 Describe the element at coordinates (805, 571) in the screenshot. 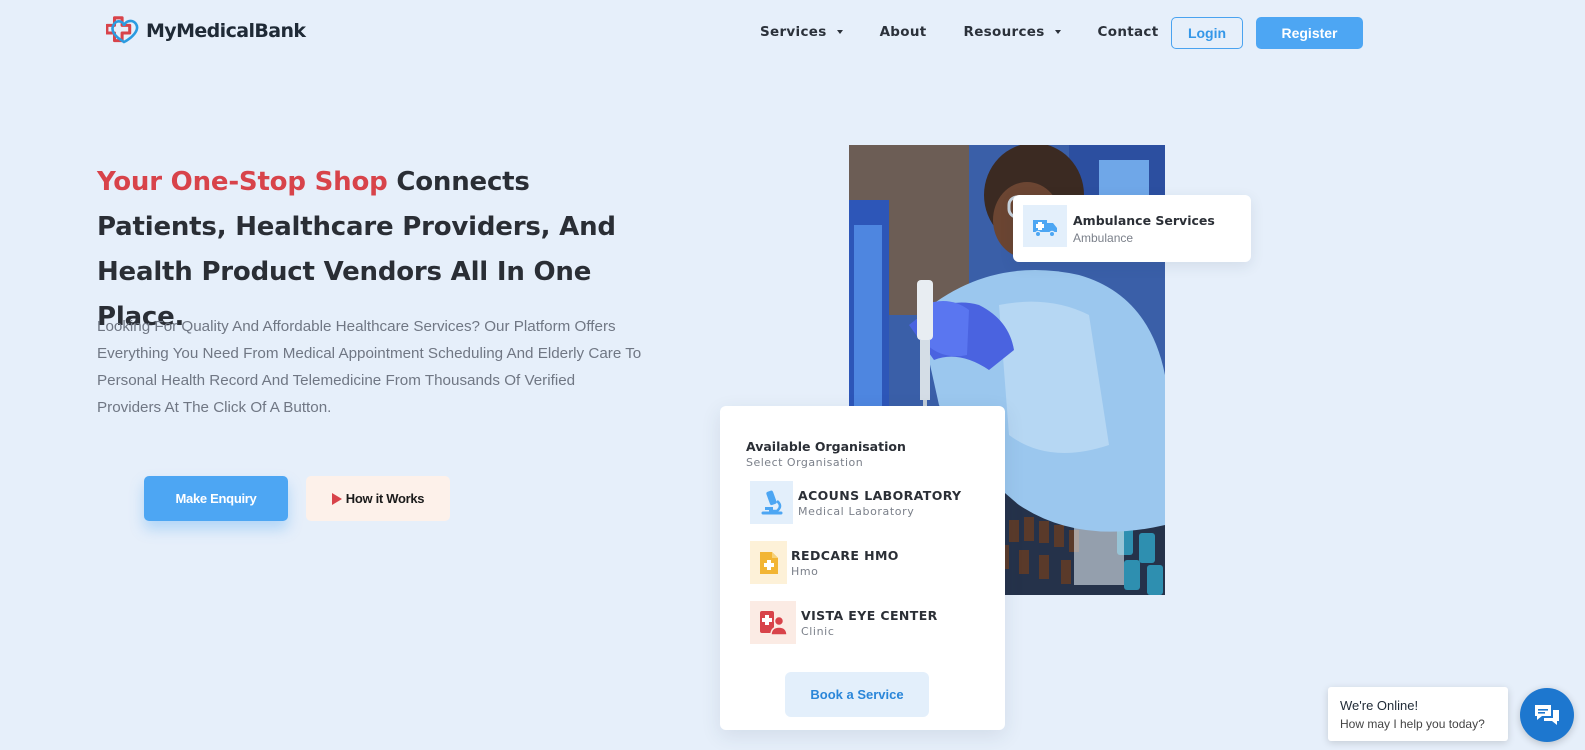

I see `org-type: Hmo` at that location.